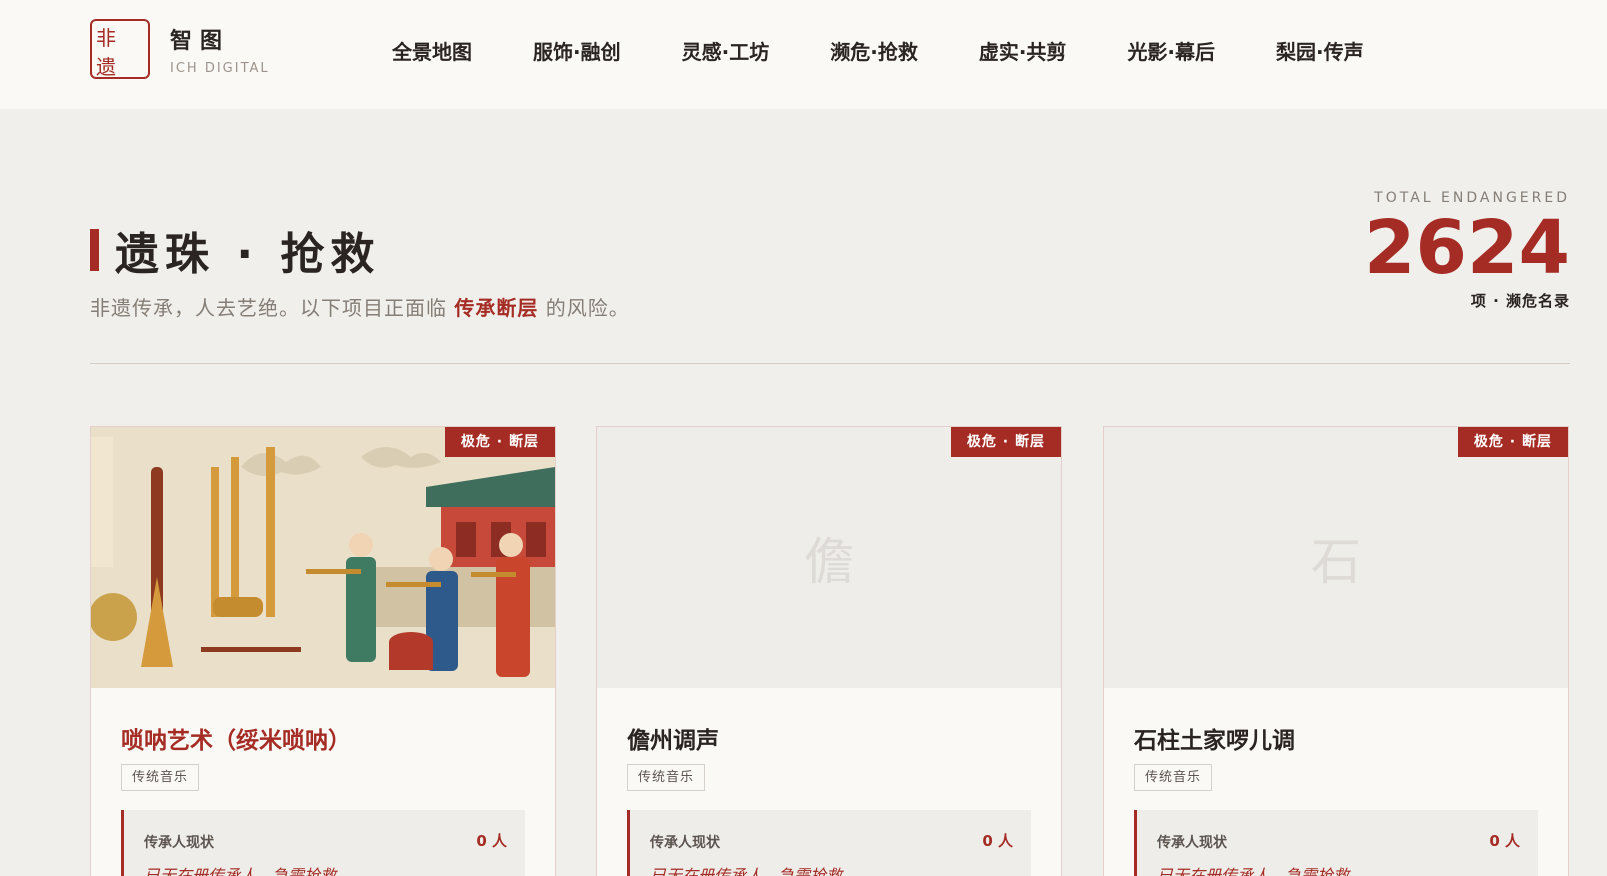  I want to click on nav-item-panorama-map: 全景地图, so click(432, 50).